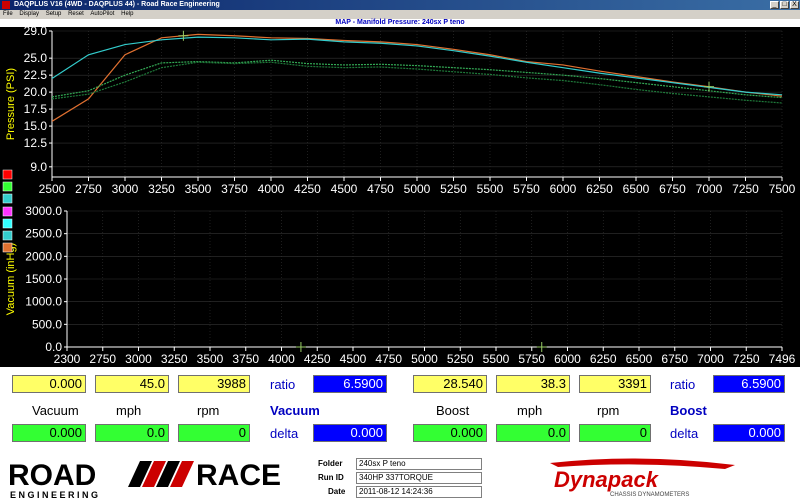 Image resolution: width=800 pixels, height=500 pixels. Describe the element at coordinates (450, 384) in the screenshot. I see `boost-value: 28.540` at that location.